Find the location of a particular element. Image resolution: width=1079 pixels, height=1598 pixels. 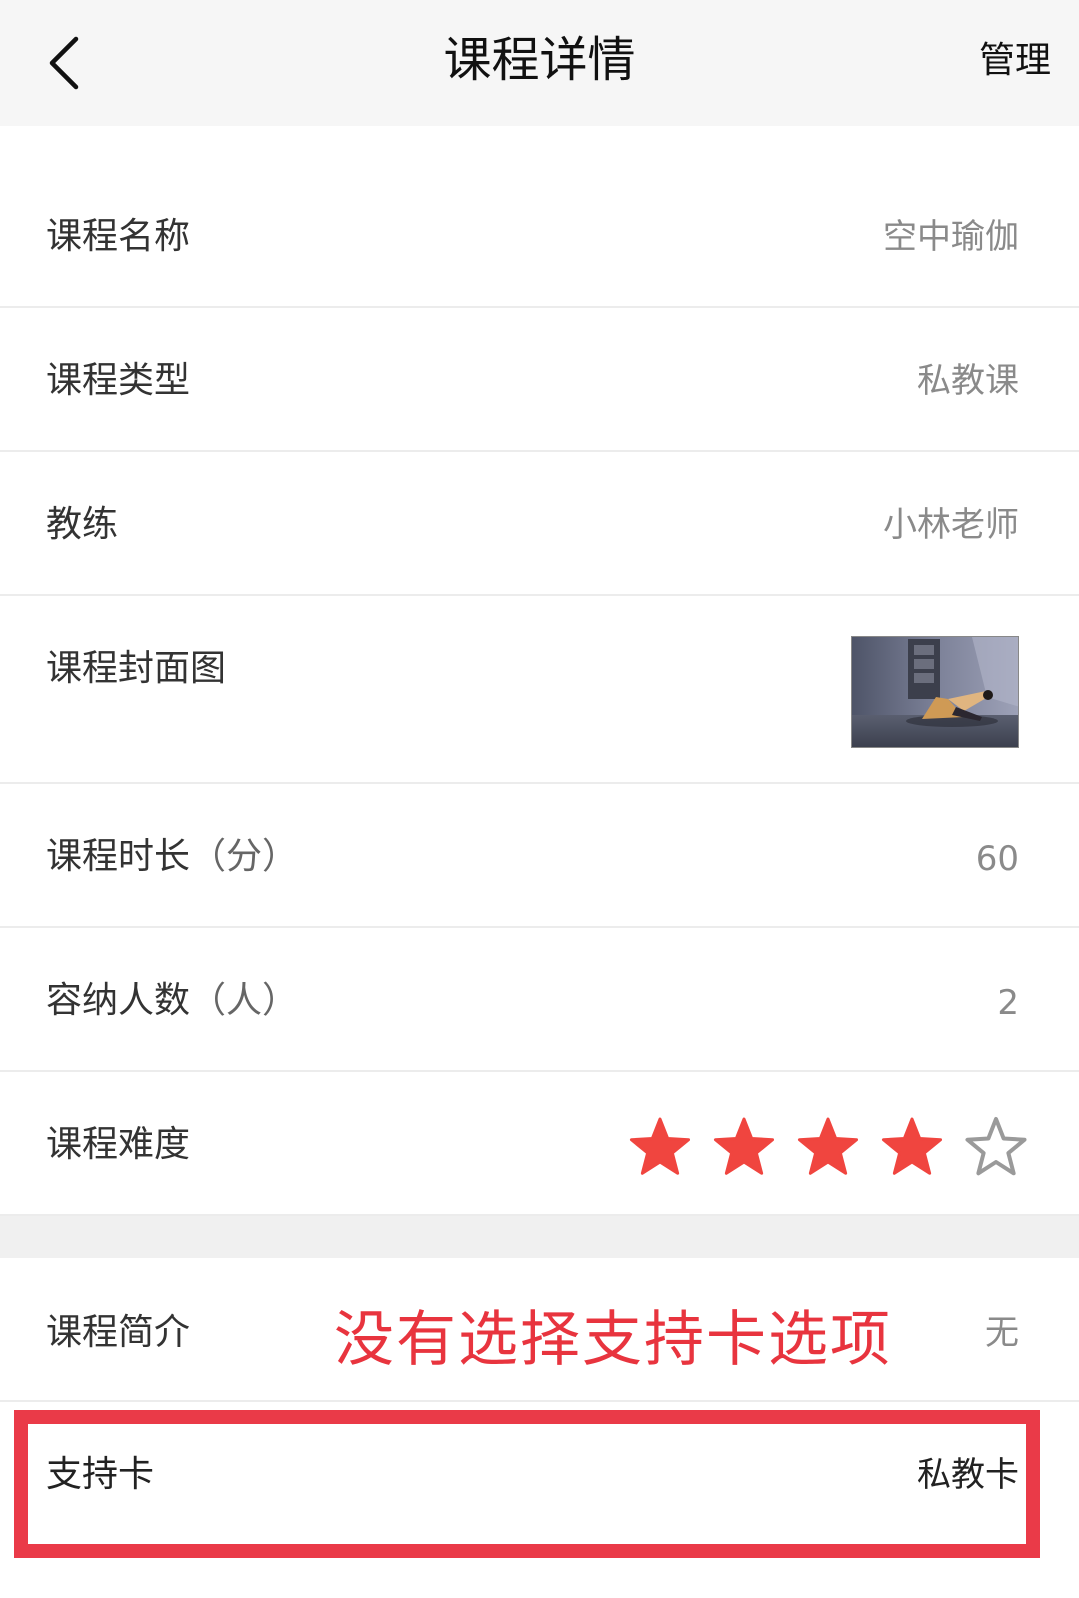

row-label: 课程封面图 is located at coordinates (136, 668).